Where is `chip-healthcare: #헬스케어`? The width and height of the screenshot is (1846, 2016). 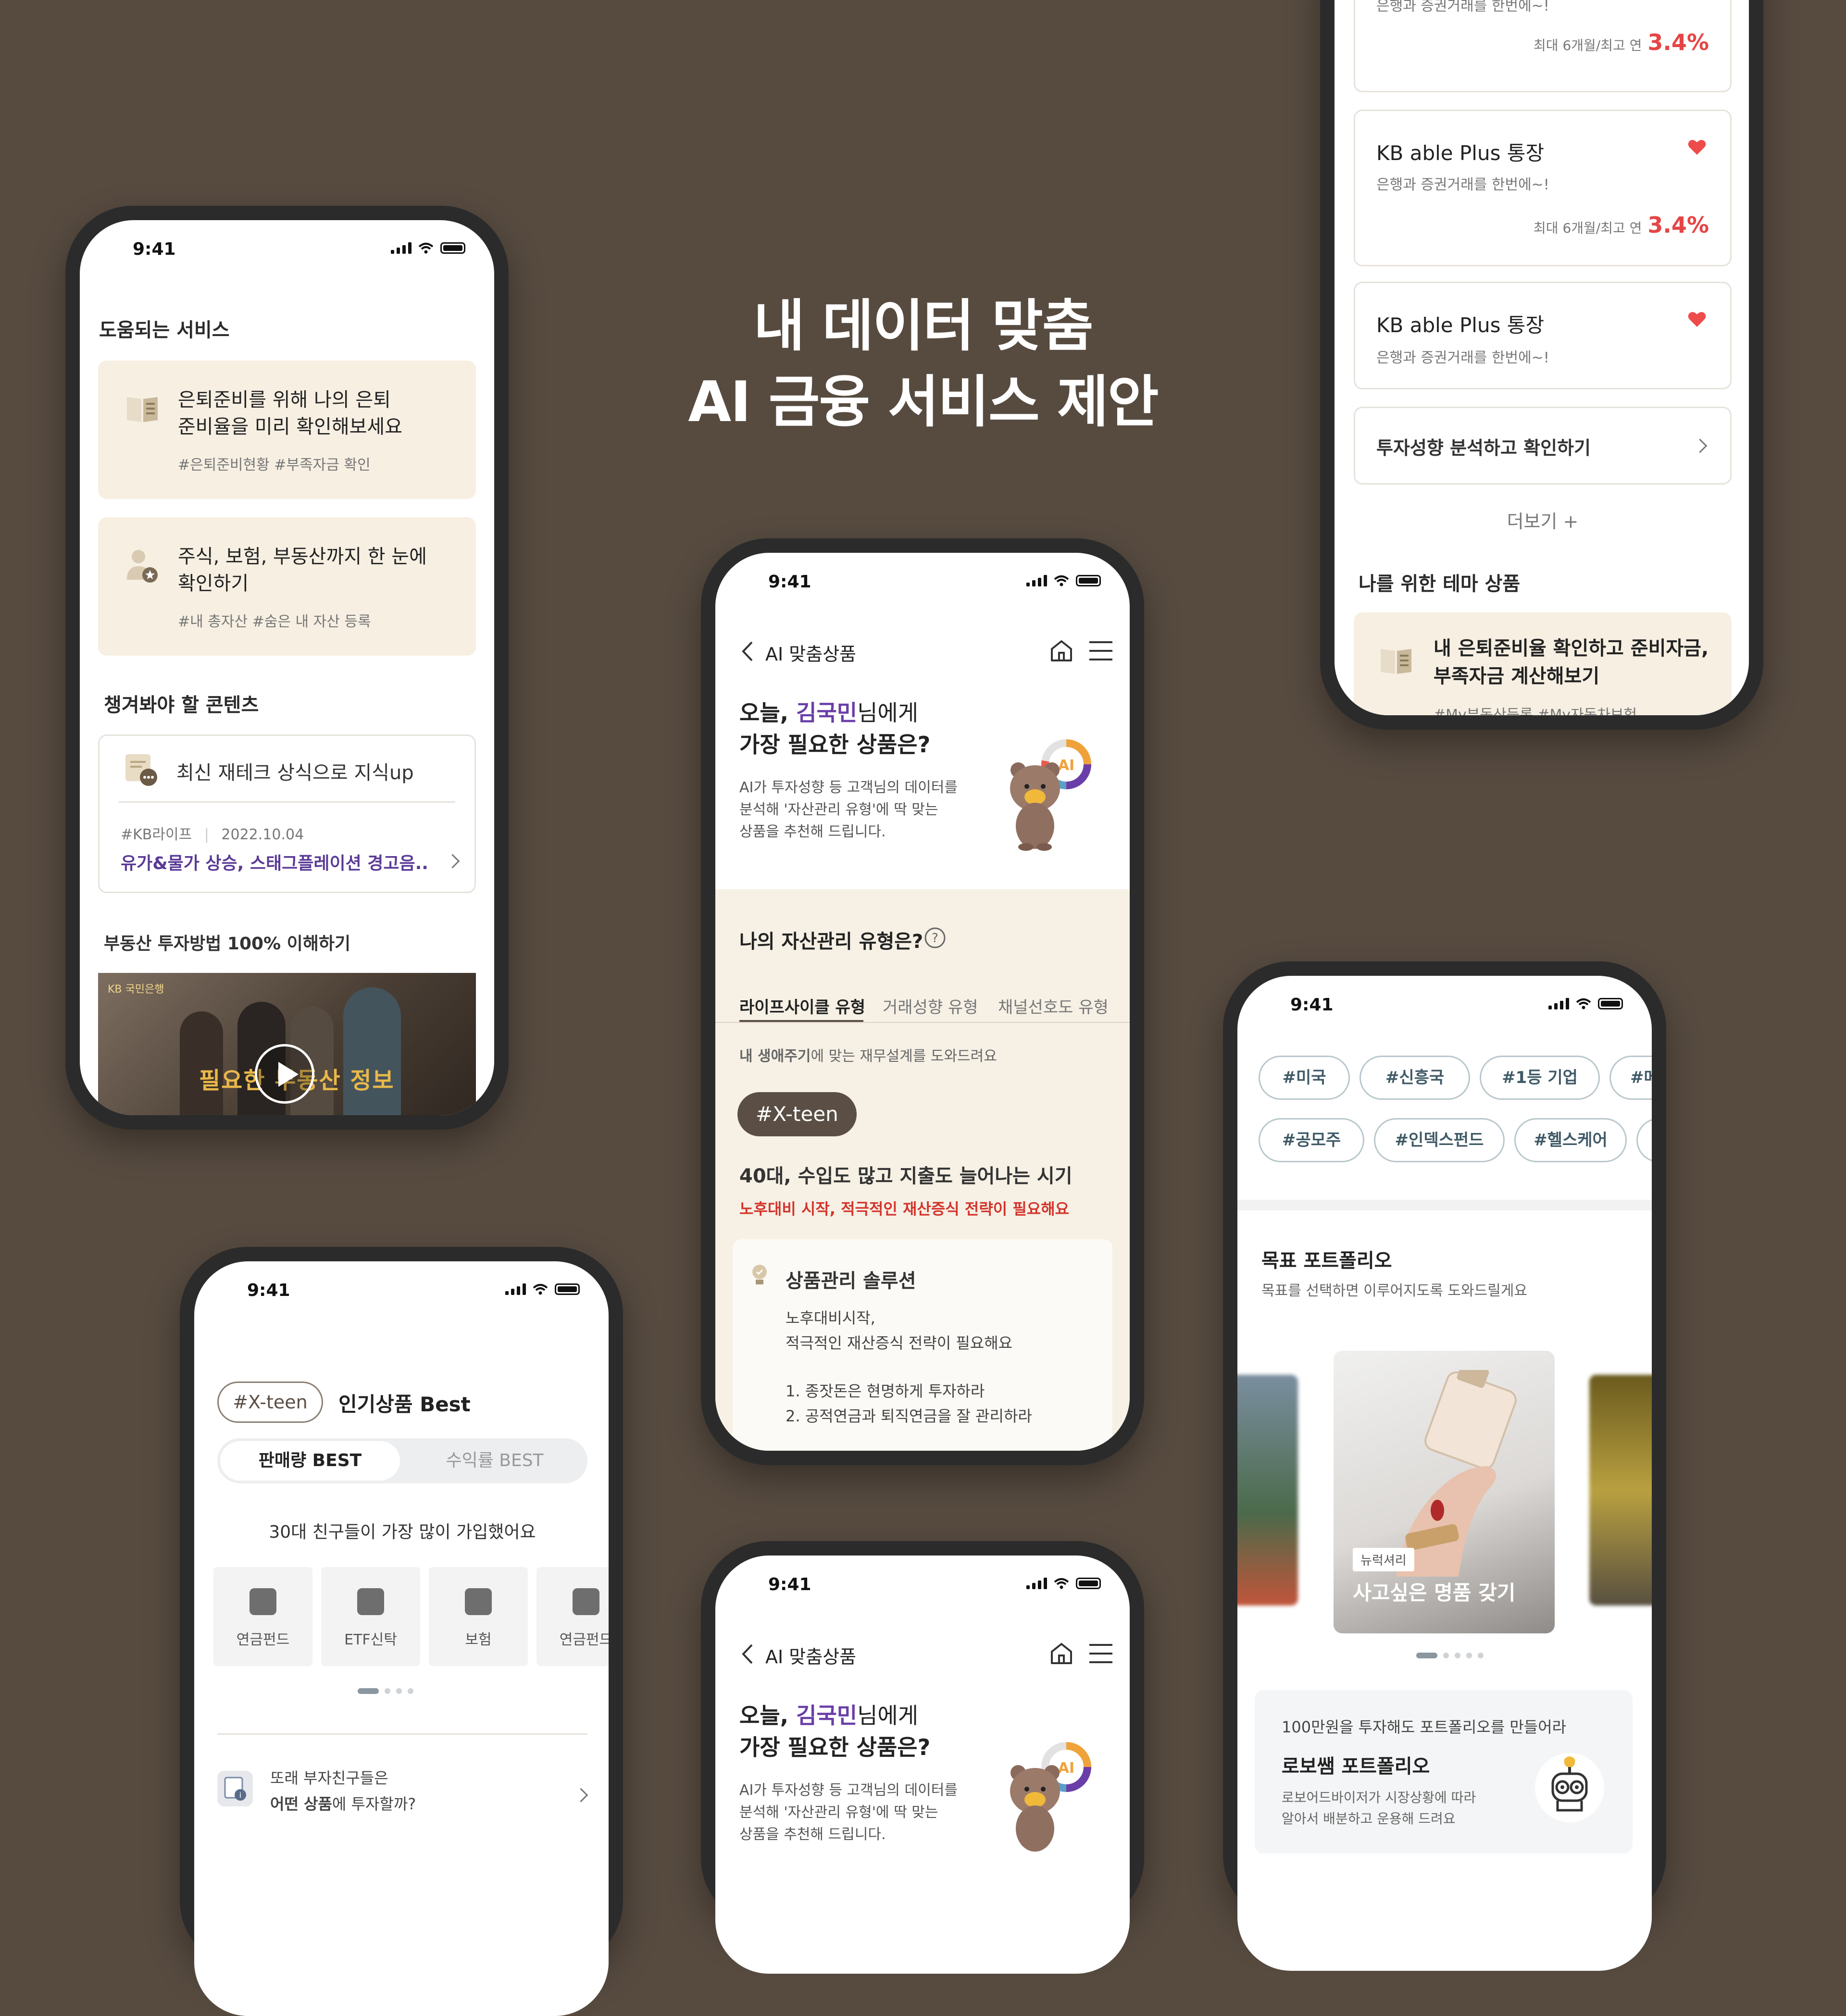
chip-healthcare: #헬스케어 is located at coordinates (1570, 1140).